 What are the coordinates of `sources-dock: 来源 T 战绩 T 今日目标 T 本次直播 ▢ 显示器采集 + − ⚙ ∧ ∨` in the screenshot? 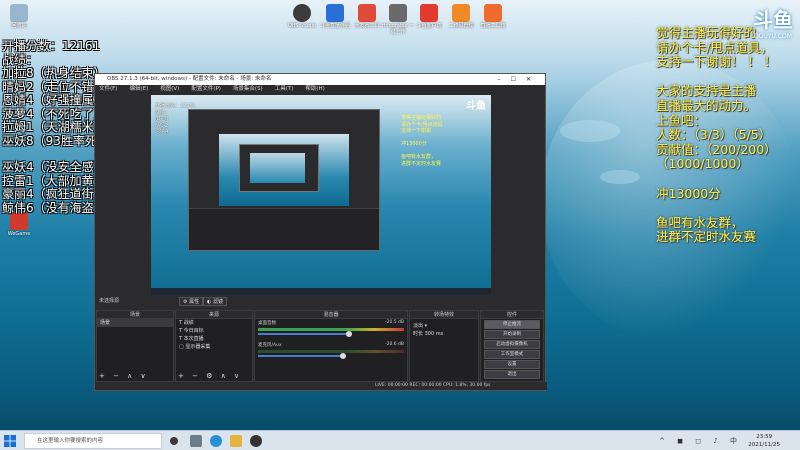 It's located at (214, 346).